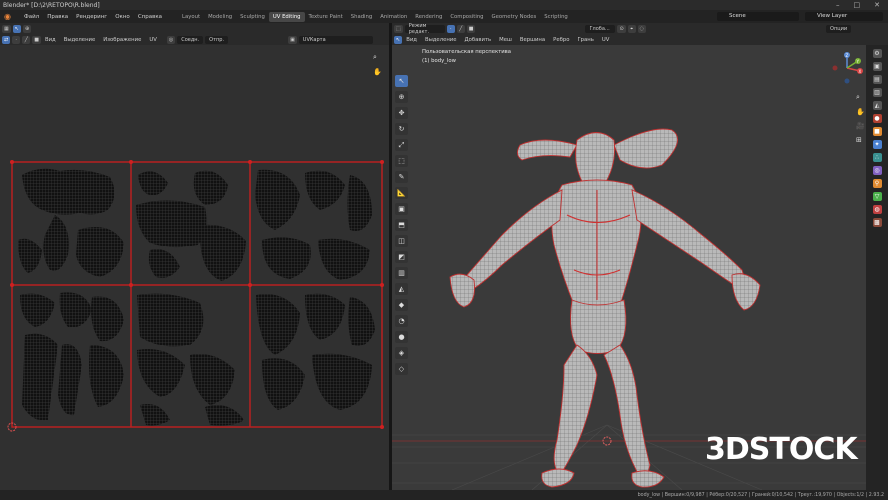  What do you see at coordinates (424, 29) in the screenshot?
I see `mode-selector: Режим редакт.` at bounding box center [424, 29].